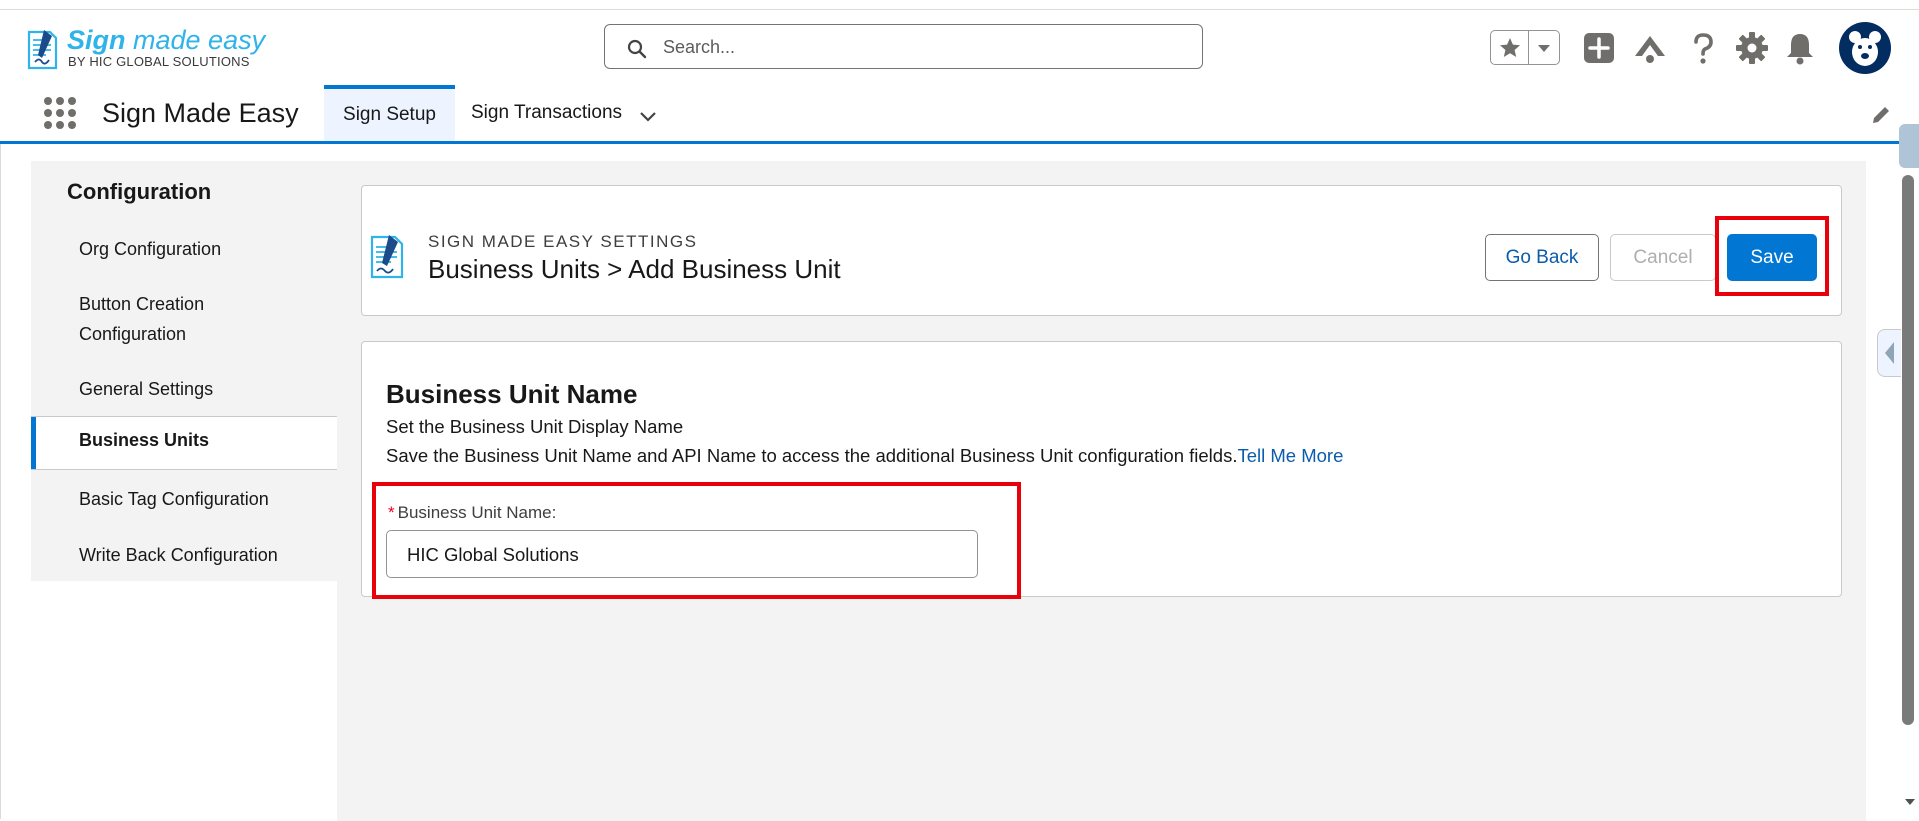 Image resolution: width=1919 pixels, height=821 pixels. I want to click on save-highlight-box, so click(1772, 256).